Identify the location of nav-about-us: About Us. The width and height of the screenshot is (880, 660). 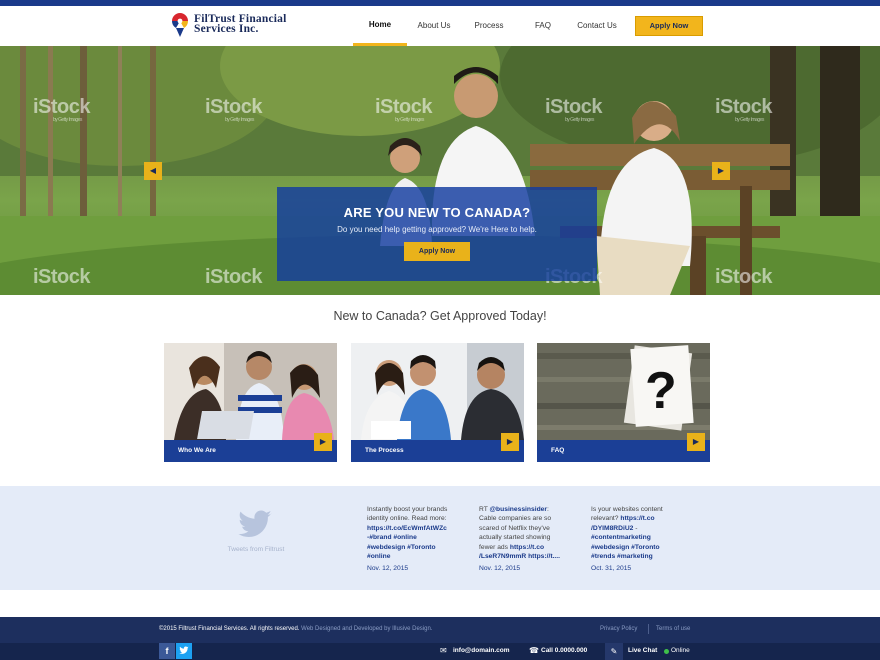
(434, 26).